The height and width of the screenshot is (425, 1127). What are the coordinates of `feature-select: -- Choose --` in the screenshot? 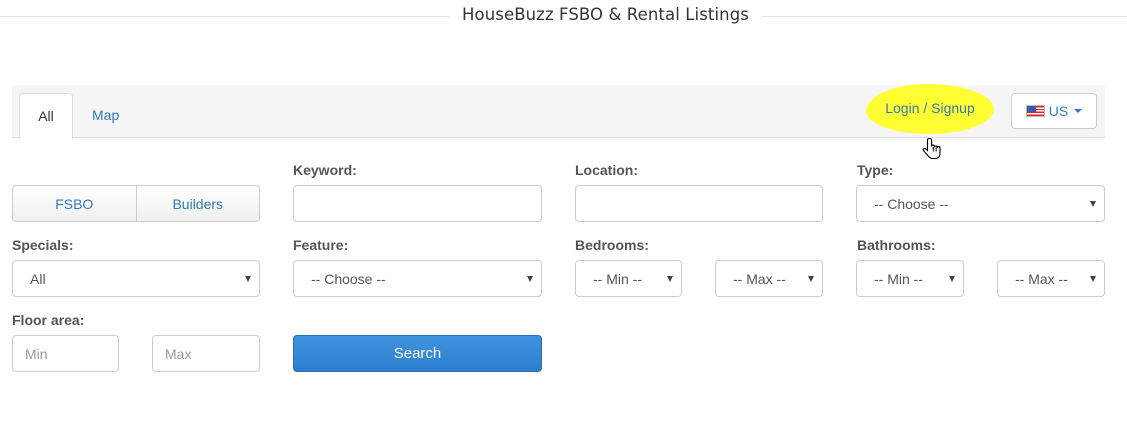 It's located at (417, 278).